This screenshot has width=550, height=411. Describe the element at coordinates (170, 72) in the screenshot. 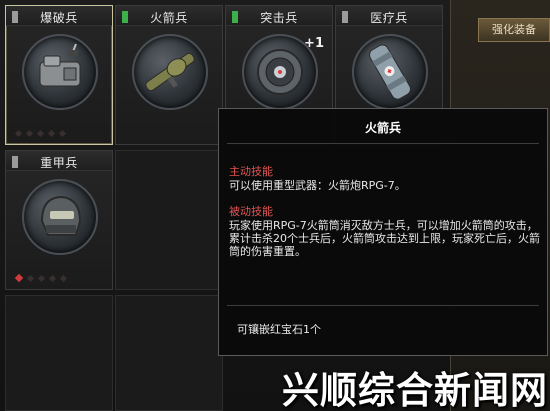

I see `rocket-launcher-icon` at that location.